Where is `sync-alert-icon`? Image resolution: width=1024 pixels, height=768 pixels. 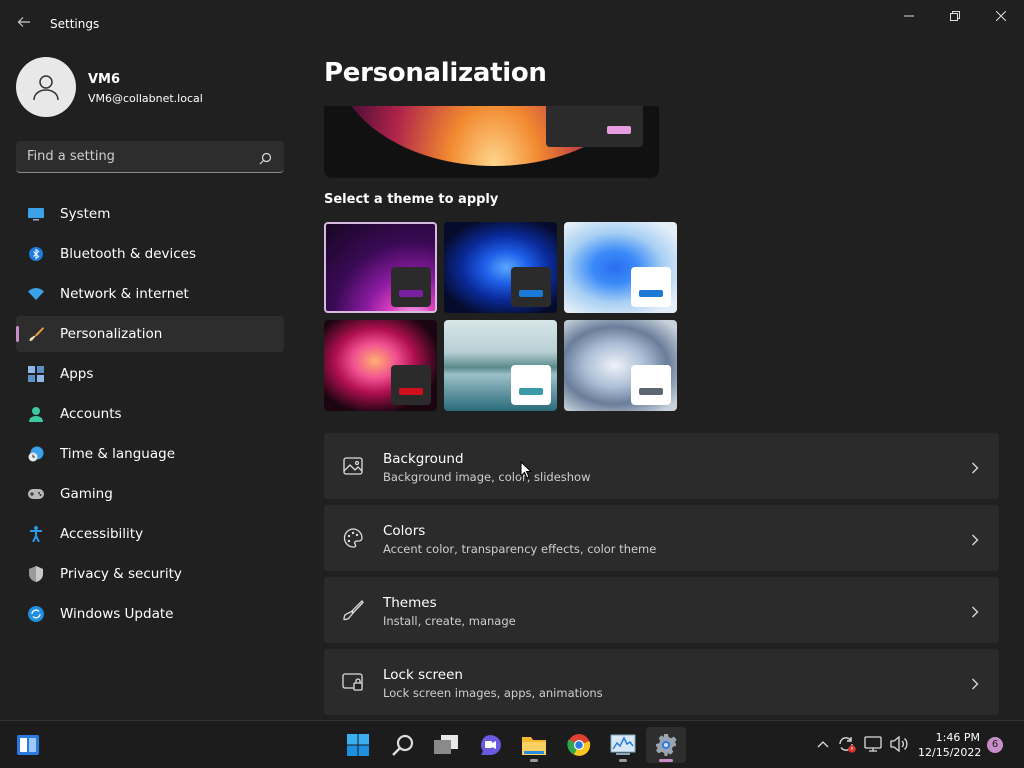
sync-alert-icon is located at coordinates (847, 745).